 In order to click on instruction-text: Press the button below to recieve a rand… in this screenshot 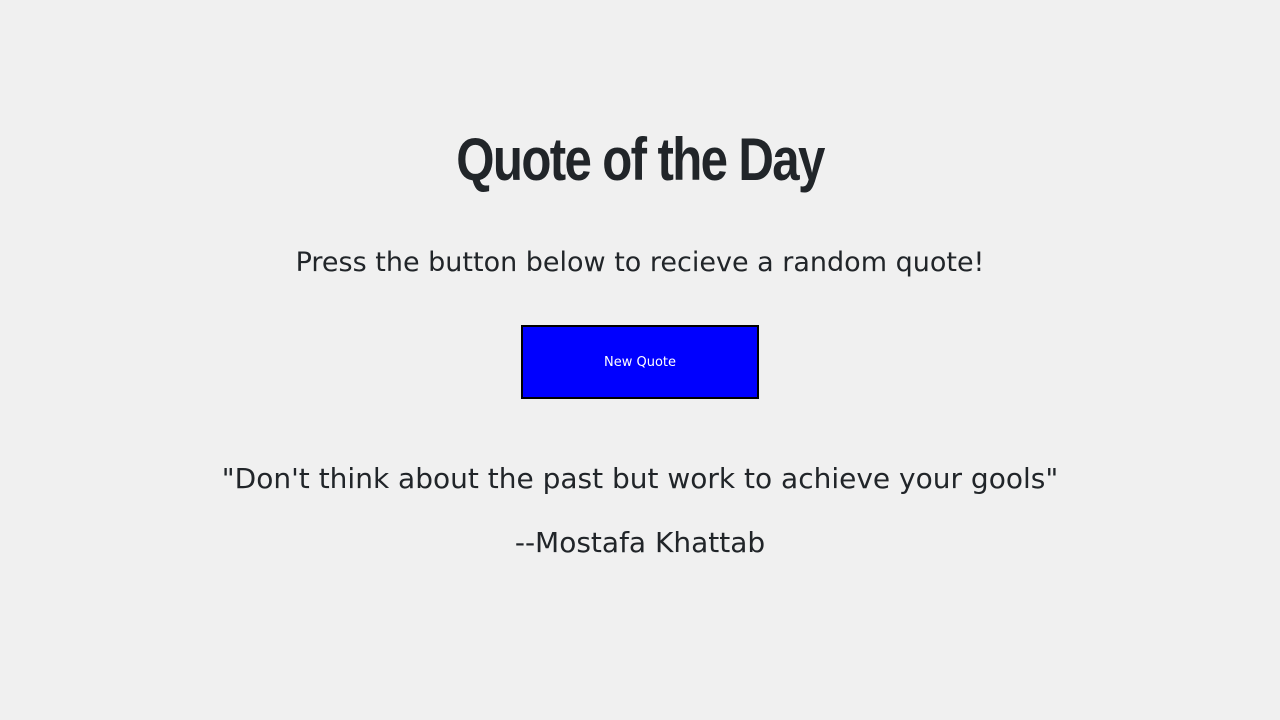, I will do `click(640, 262)`.